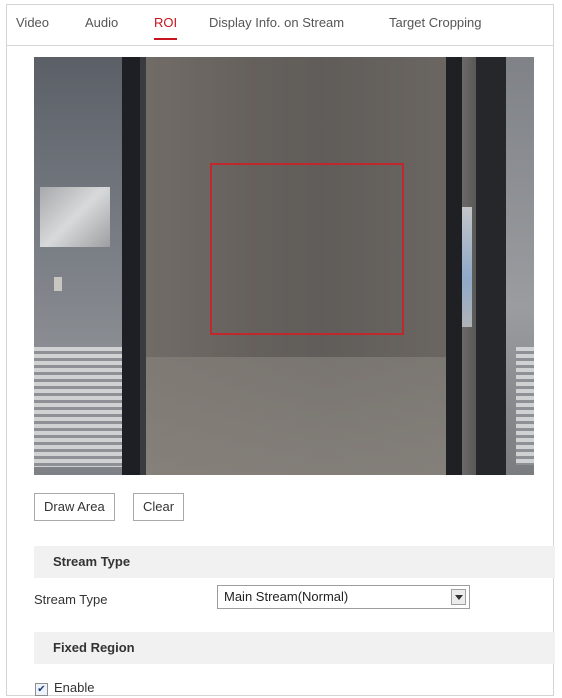 The width and height of the screenshot is (562, 698). What do you see at coordinates (78, 407) in the screenshot?
I see `video-left-blinds` at bounding box center [78, 407].